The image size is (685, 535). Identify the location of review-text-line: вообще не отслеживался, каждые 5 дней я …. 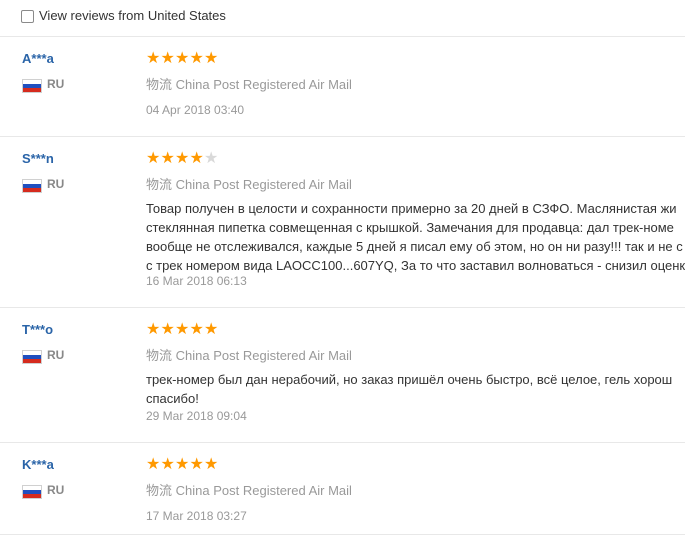
(414, 246).